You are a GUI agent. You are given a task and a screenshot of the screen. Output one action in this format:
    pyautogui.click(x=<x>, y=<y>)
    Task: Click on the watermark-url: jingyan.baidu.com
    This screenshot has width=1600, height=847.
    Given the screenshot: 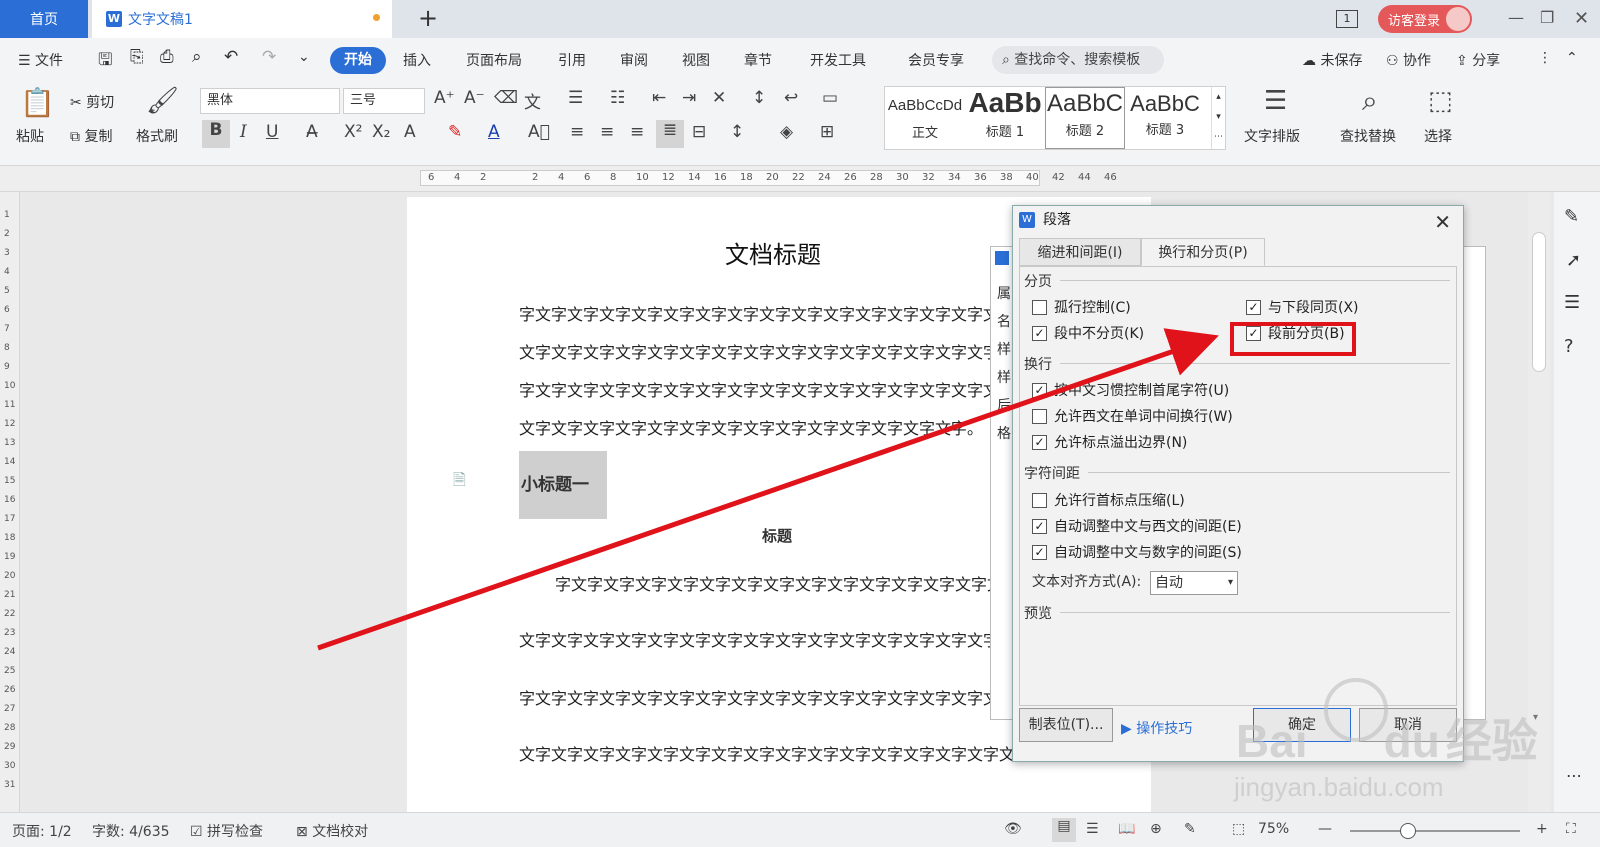 What is the action you would take?
    pyautogui.click(x=1339, y=787)
    